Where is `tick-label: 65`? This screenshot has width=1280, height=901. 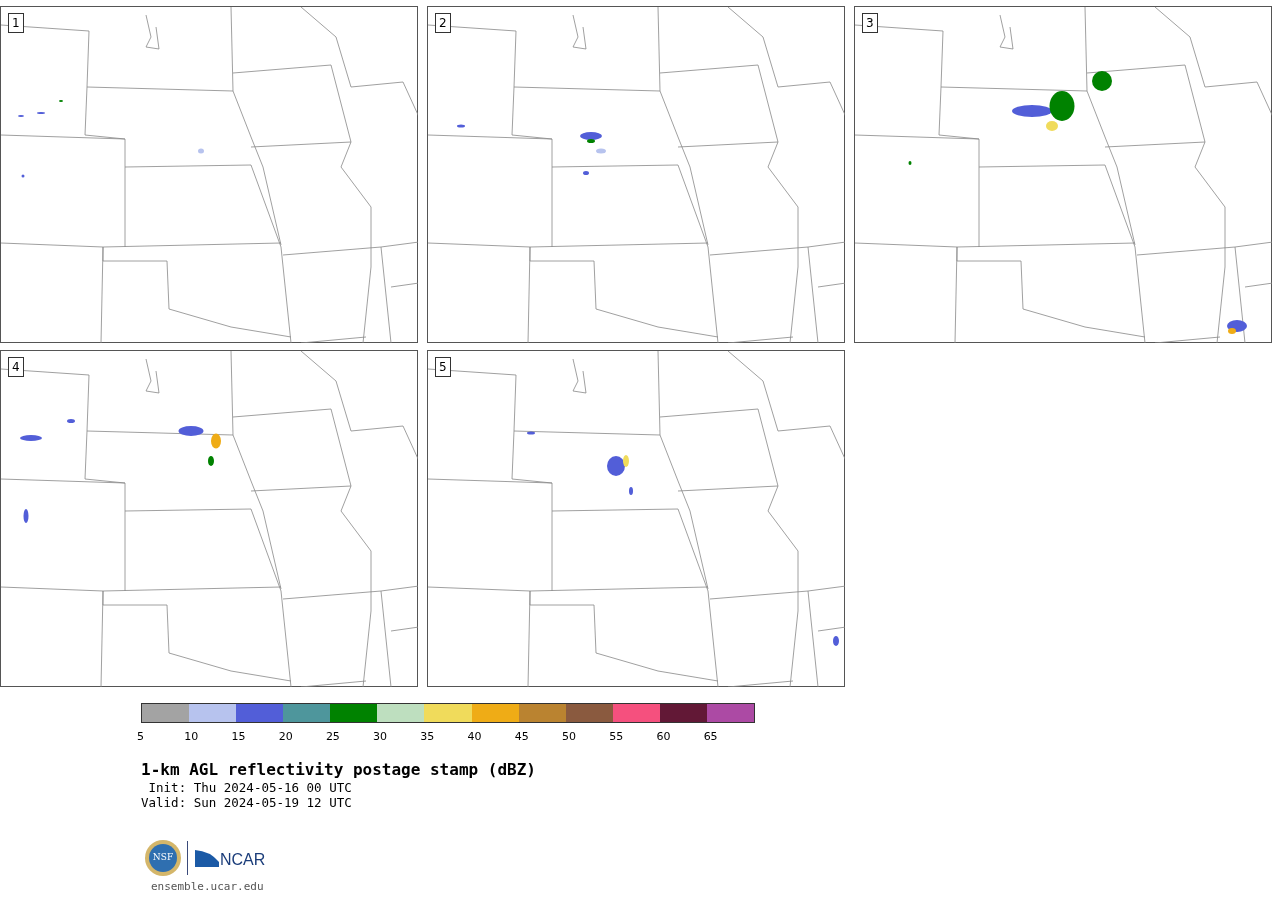
tick-label: 65 is located at coordinates (710, 737).